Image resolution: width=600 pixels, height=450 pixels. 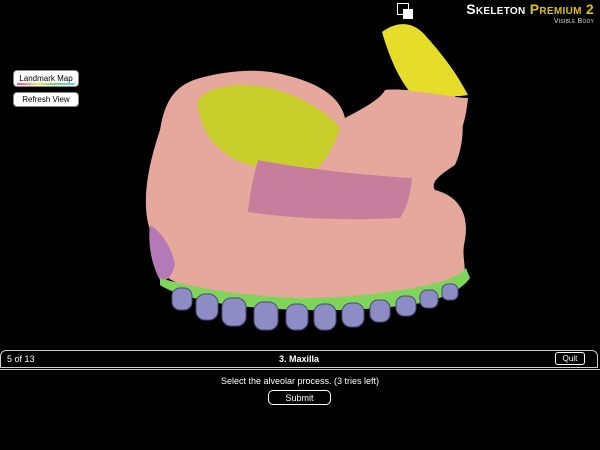 I want to click on quiz-header: 5 of 13 3. Maxilla Quit, so click(x=299, y=359).